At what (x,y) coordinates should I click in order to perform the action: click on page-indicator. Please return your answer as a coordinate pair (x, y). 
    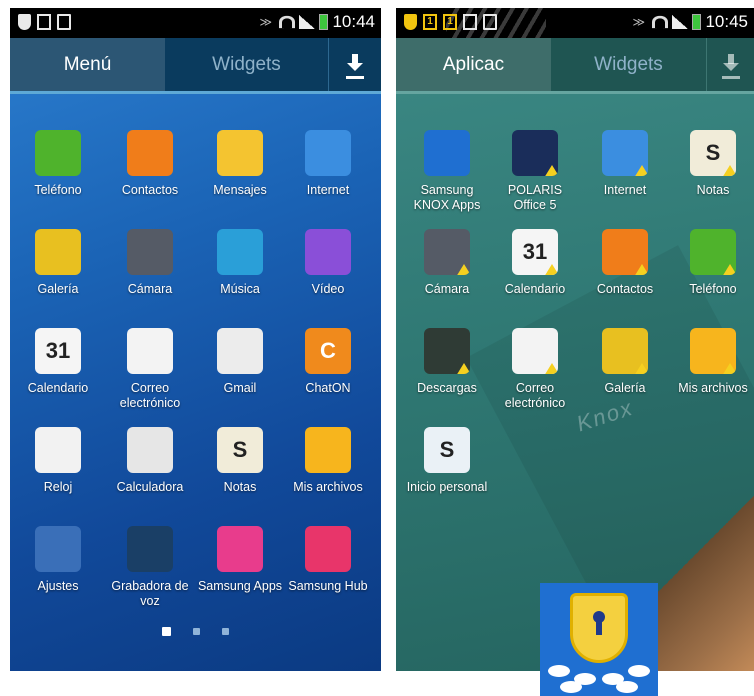
    Looking at the image, I should click on (195, 631).